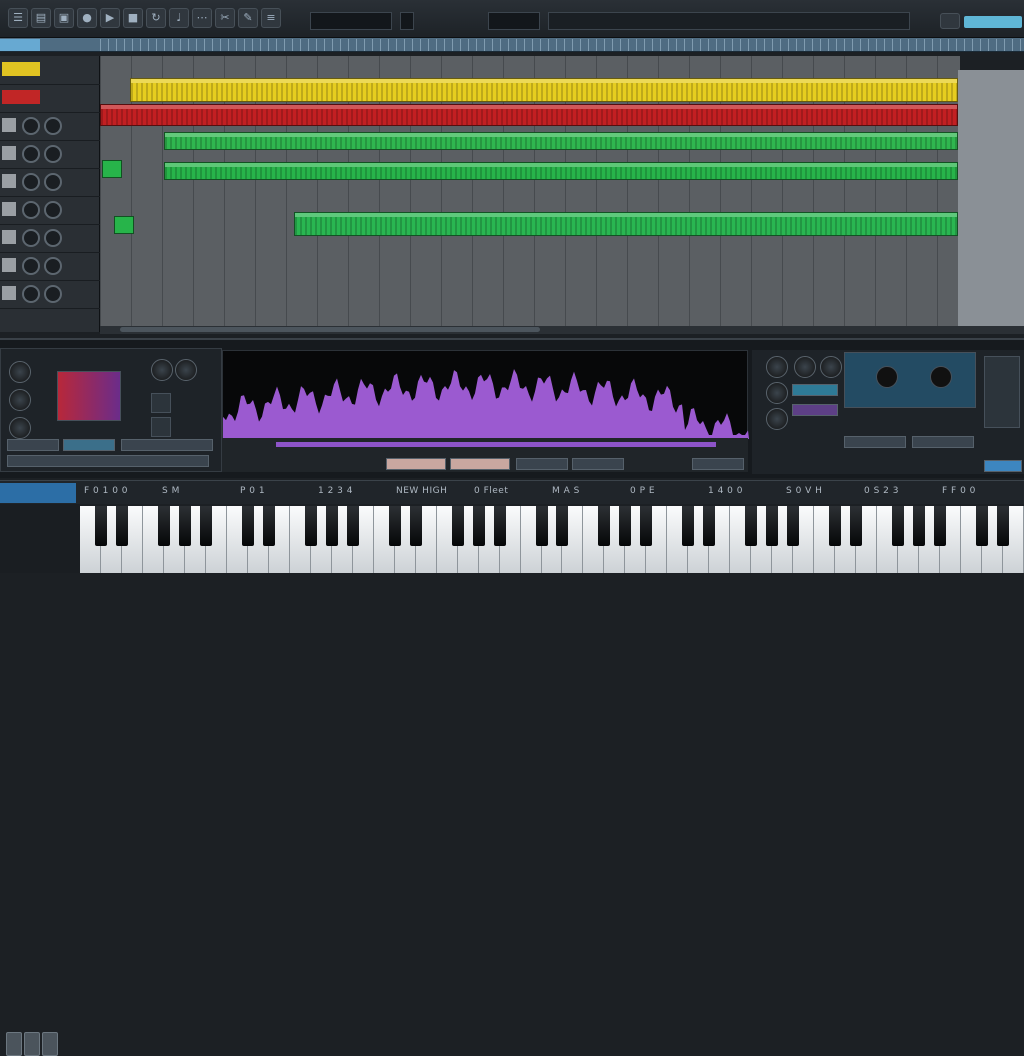 The width and height of the screenshot is (1024, 1056). What do you see at coordinates (514, 21) in the screenshot?
I see `tempo-field` at bounding box center [514, 21].